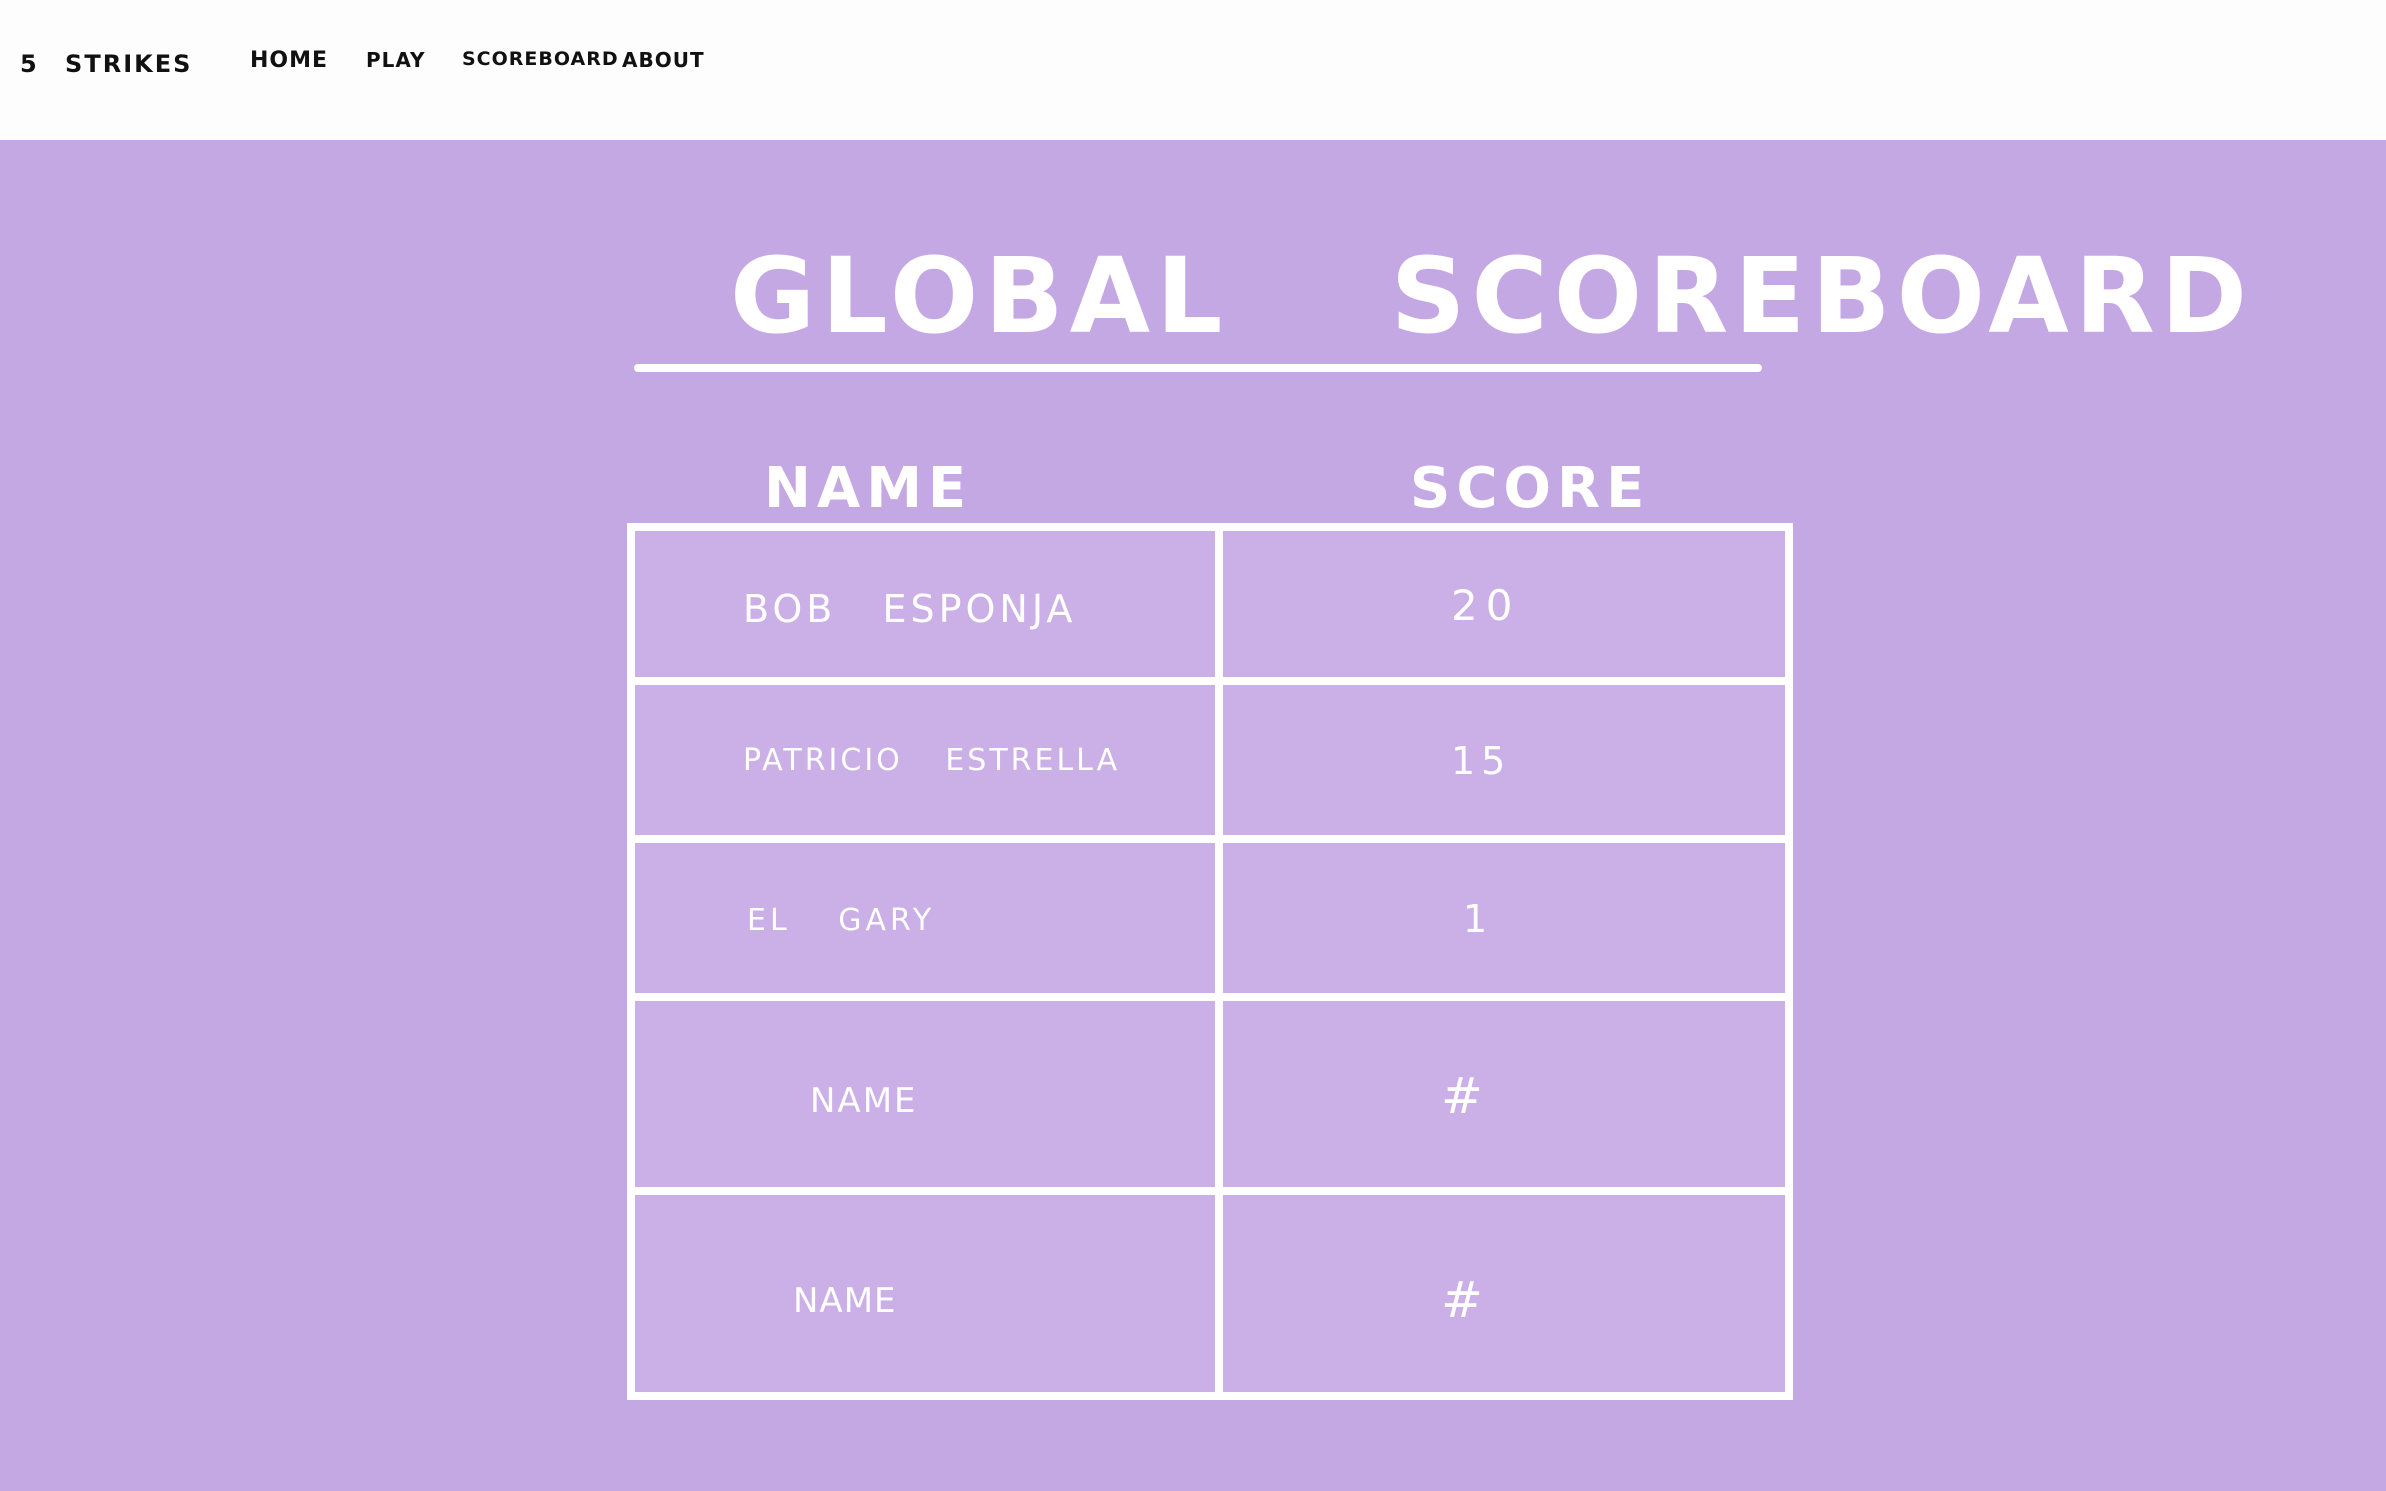 This screenshot has width=2386, height=1491. What do you see at coordinates (910, 609) in the screenshot?
I see `player-name: BOB ESPONJA` at bounding box center [910, 609].